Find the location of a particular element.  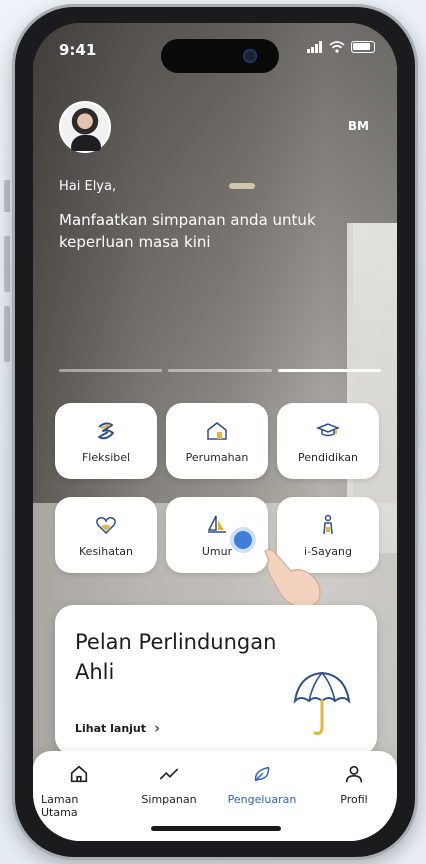

pointing-hand-icon is located at coordinates (292, 578).